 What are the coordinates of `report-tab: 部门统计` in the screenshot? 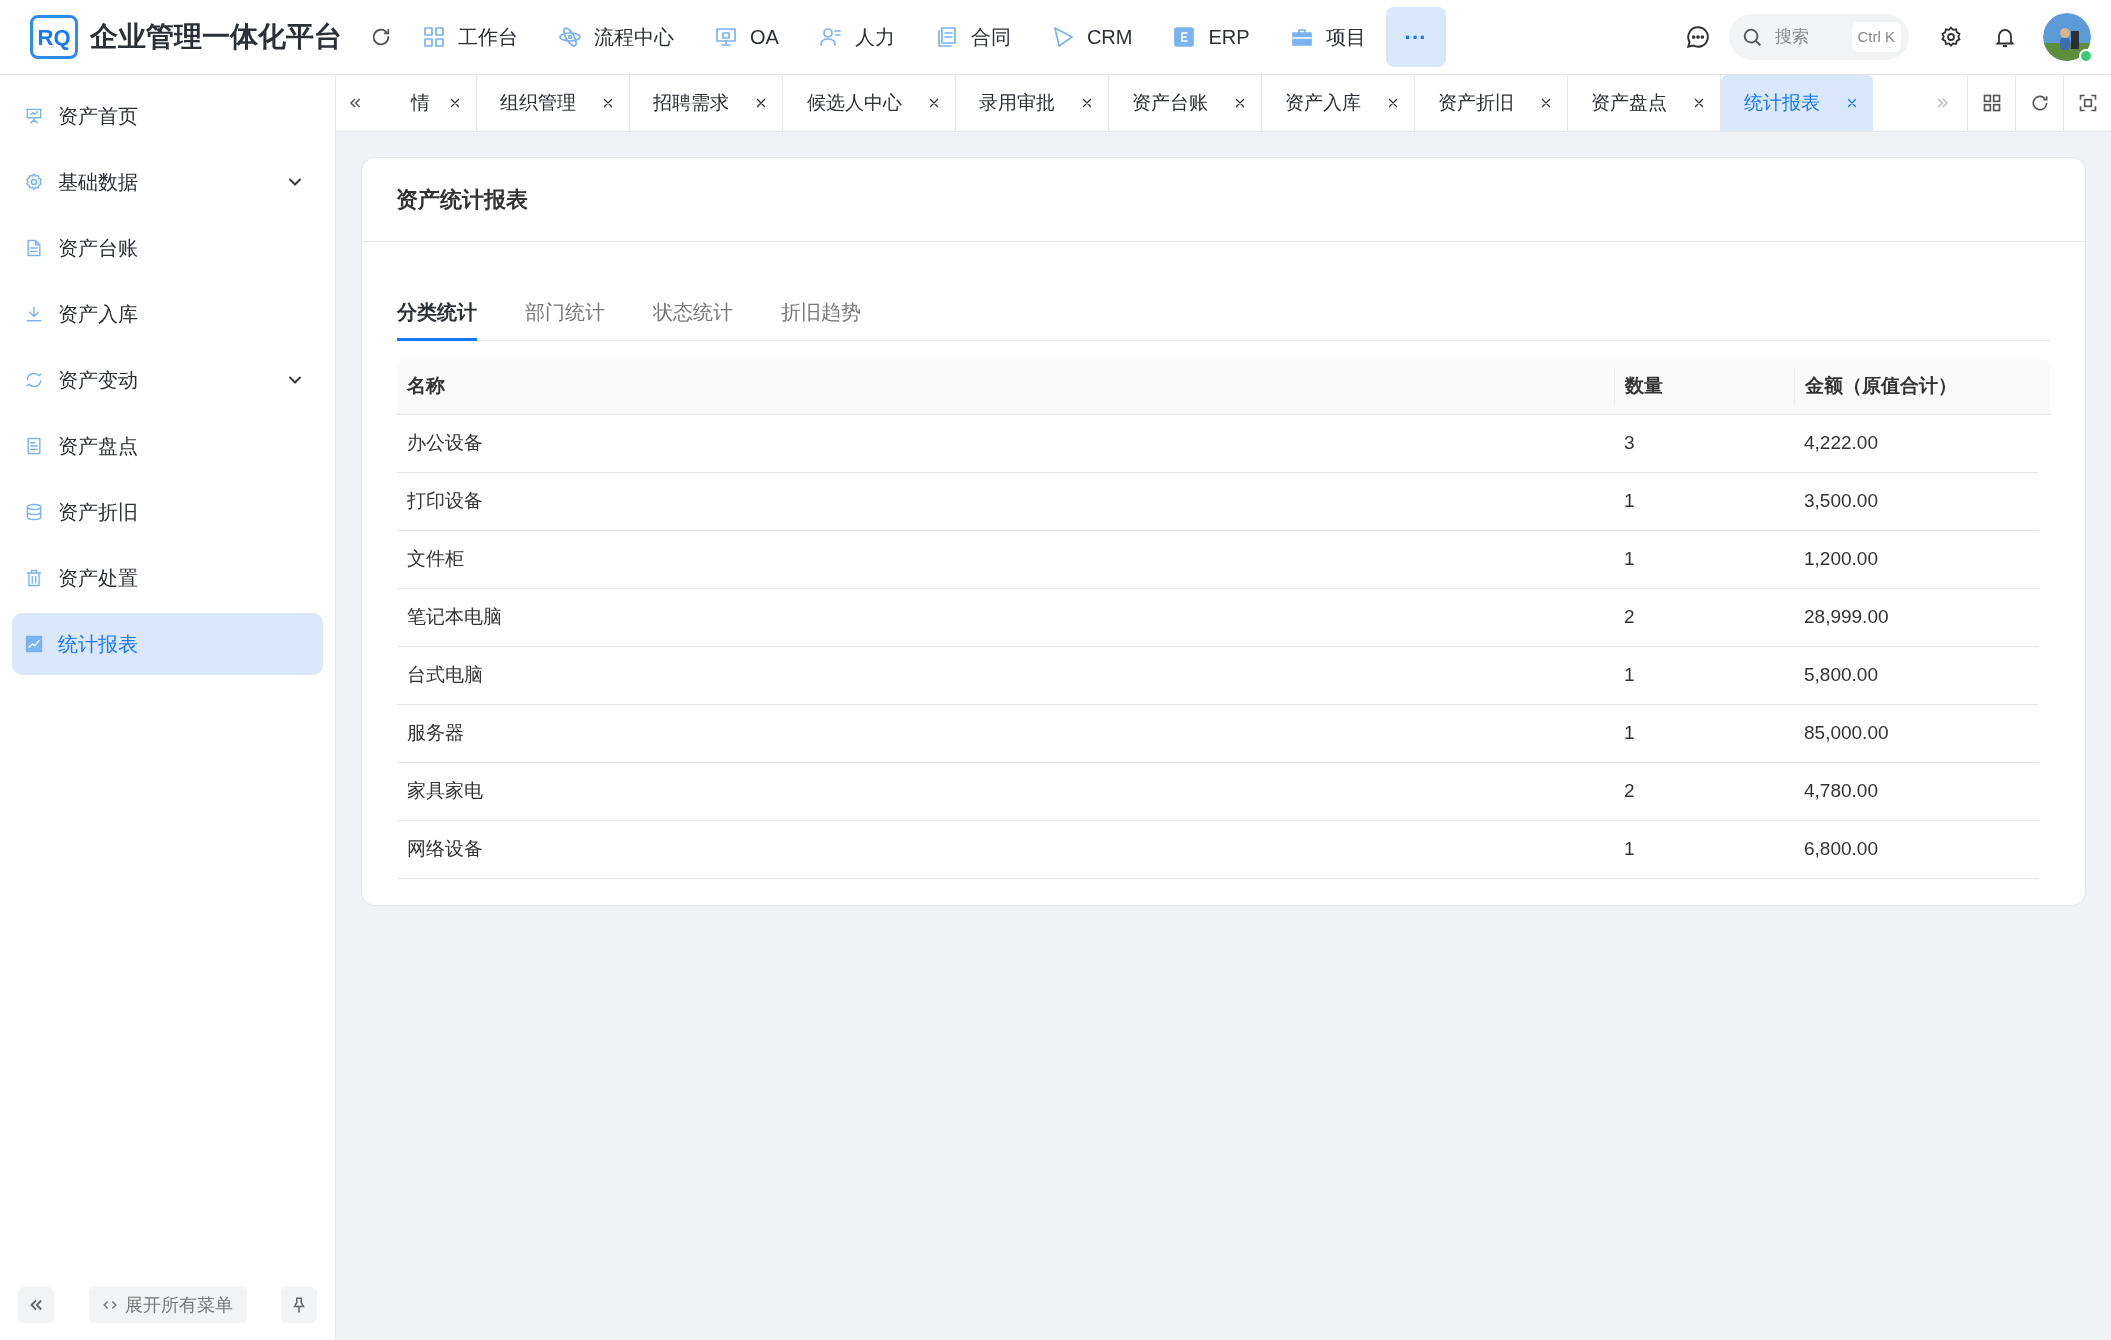 It's located at (565, 313).